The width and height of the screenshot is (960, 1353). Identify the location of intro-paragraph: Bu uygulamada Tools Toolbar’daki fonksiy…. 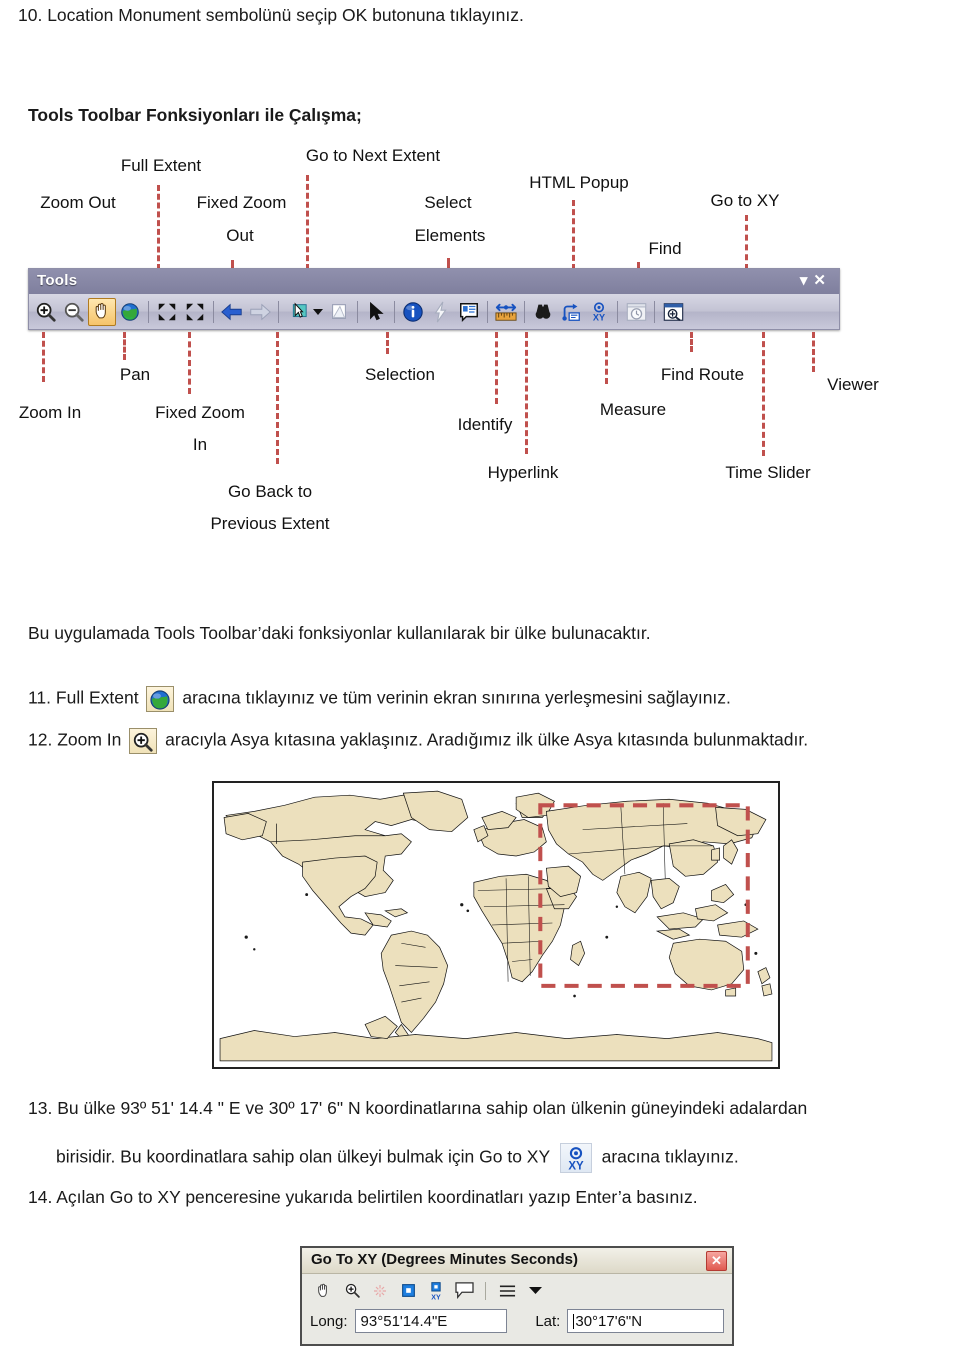
(339, 633).